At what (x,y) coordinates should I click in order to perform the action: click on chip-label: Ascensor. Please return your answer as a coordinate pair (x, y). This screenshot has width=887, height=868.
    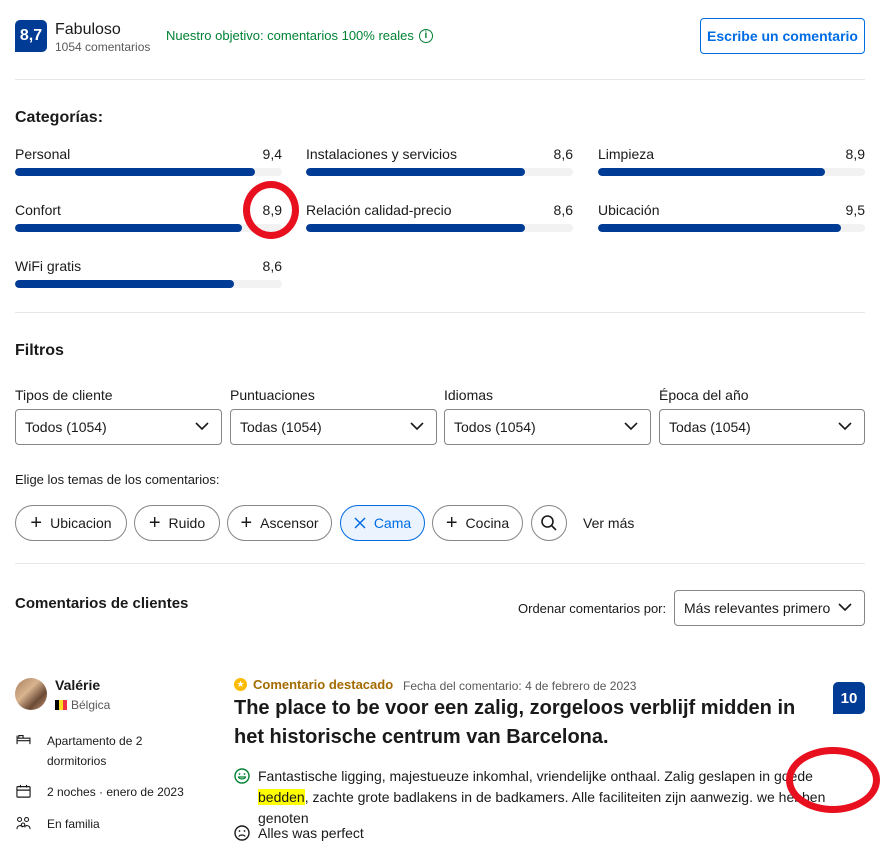
    Looking at the image, I should click on (289, 523).